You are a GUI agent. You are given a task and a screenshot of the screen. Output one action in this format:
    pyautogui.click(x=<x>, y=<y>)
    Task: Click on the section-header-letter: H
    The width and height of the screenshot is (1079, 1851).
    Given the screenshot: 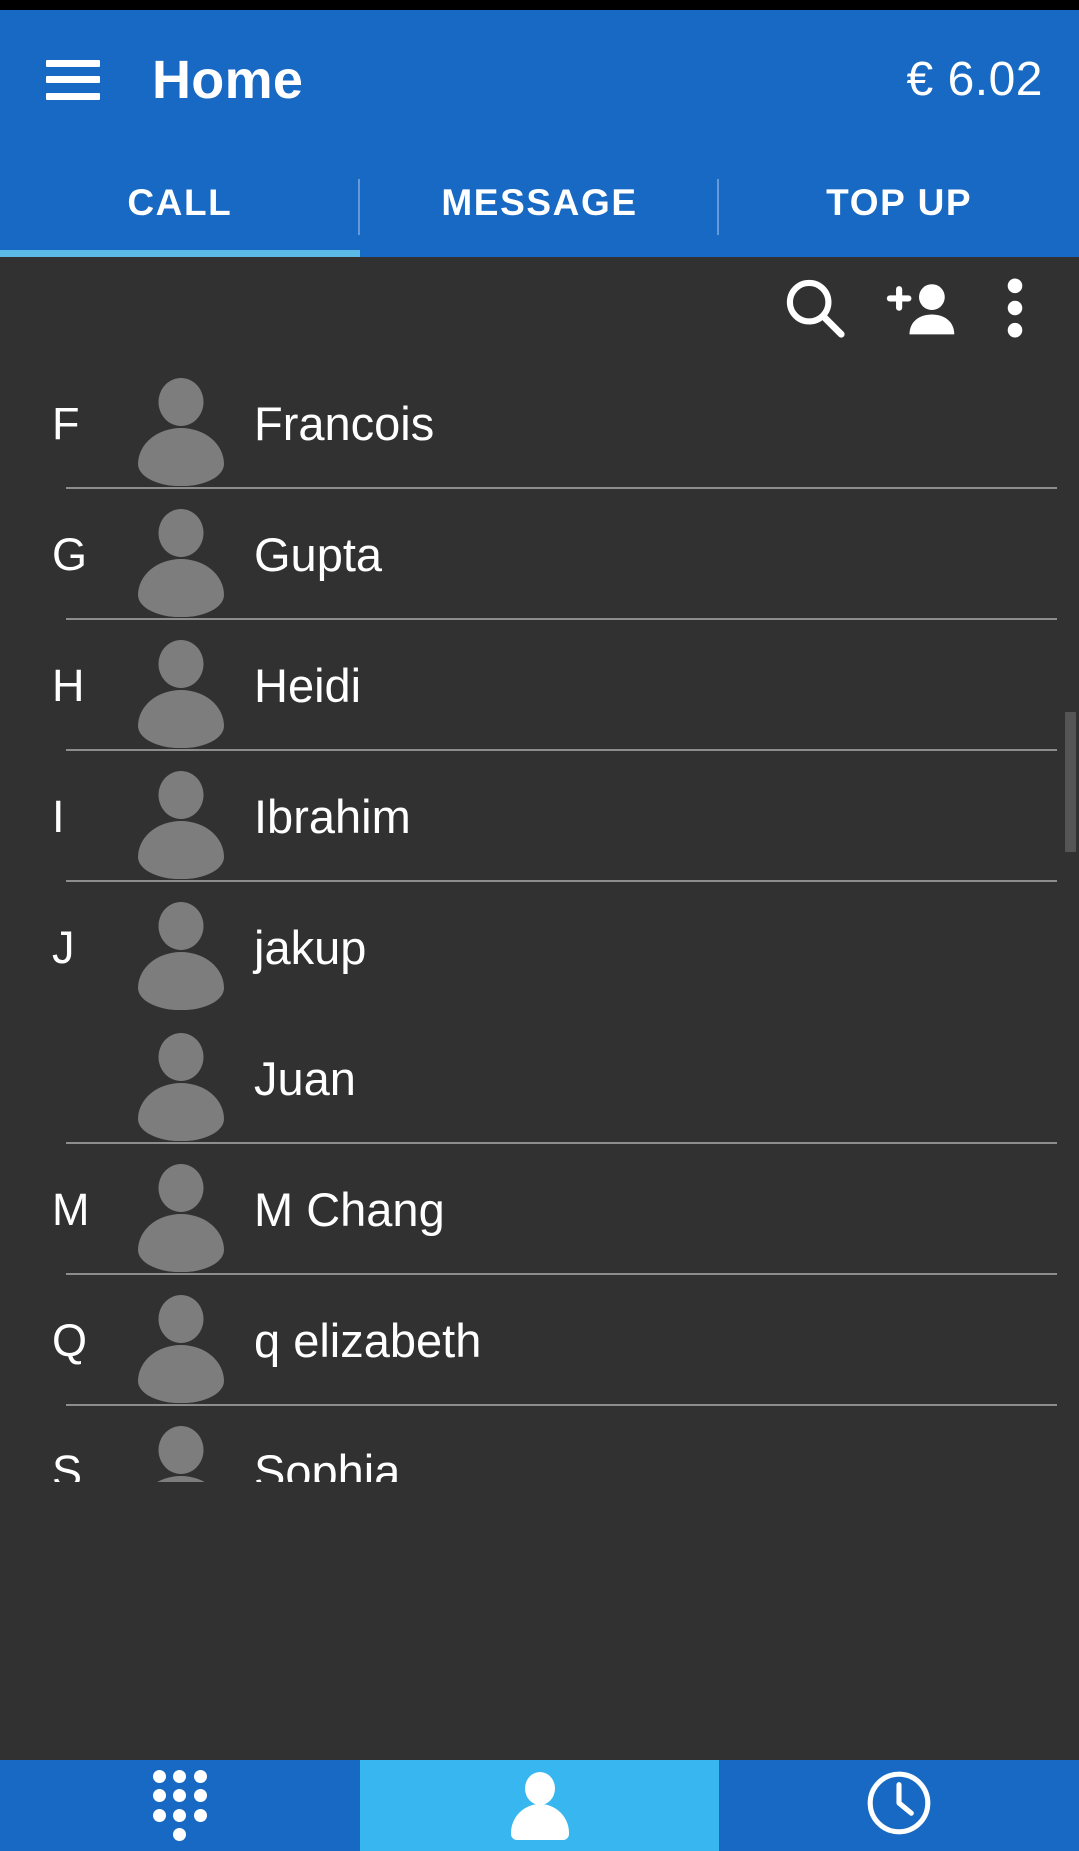 What is the action you would take?
    pyautogui.click(x=68, y=685)
    